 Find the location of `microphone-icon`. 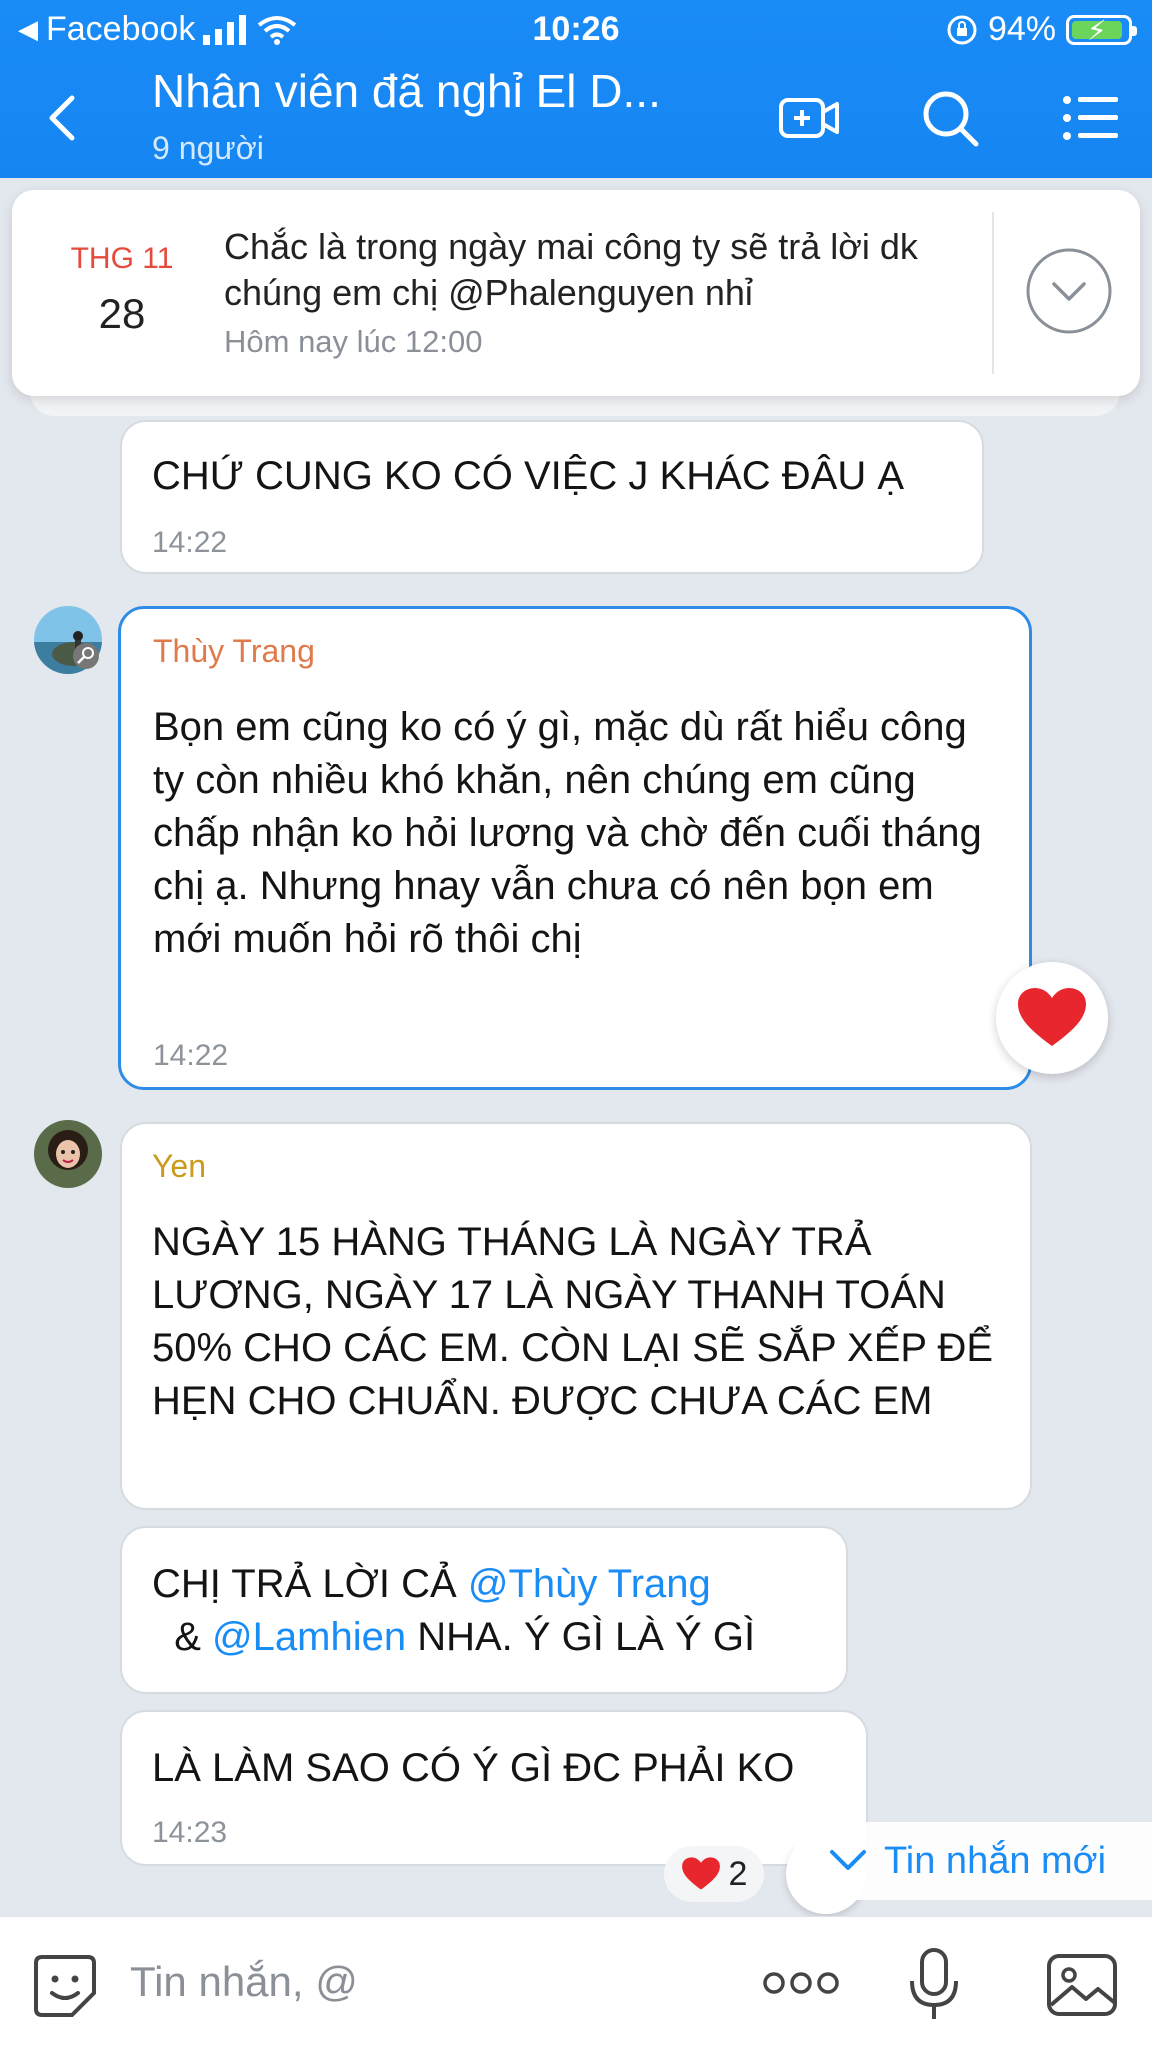

microphone-icon is located at coordinates (934, 1985).